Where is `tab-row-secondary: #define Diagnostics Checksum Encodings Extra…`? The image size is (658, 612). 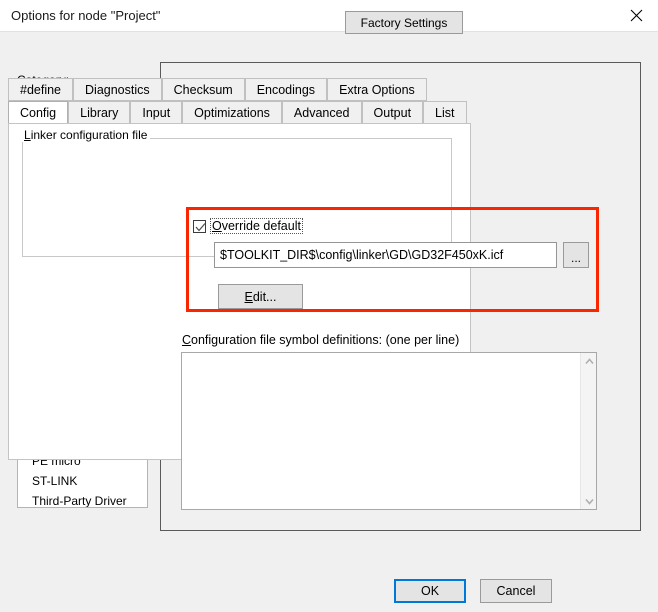 tab-row-secondary: #define Diagnostics Checksum Encodings Extra… is located at coordinates (217, 89).